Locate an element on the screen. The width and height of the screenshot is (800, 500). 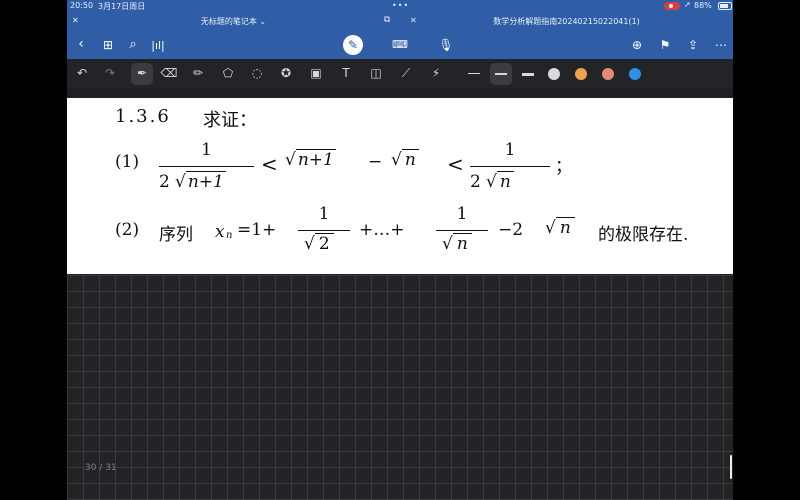
laser-pointer-icon: ⚡ is located at coordinates (436, 73).